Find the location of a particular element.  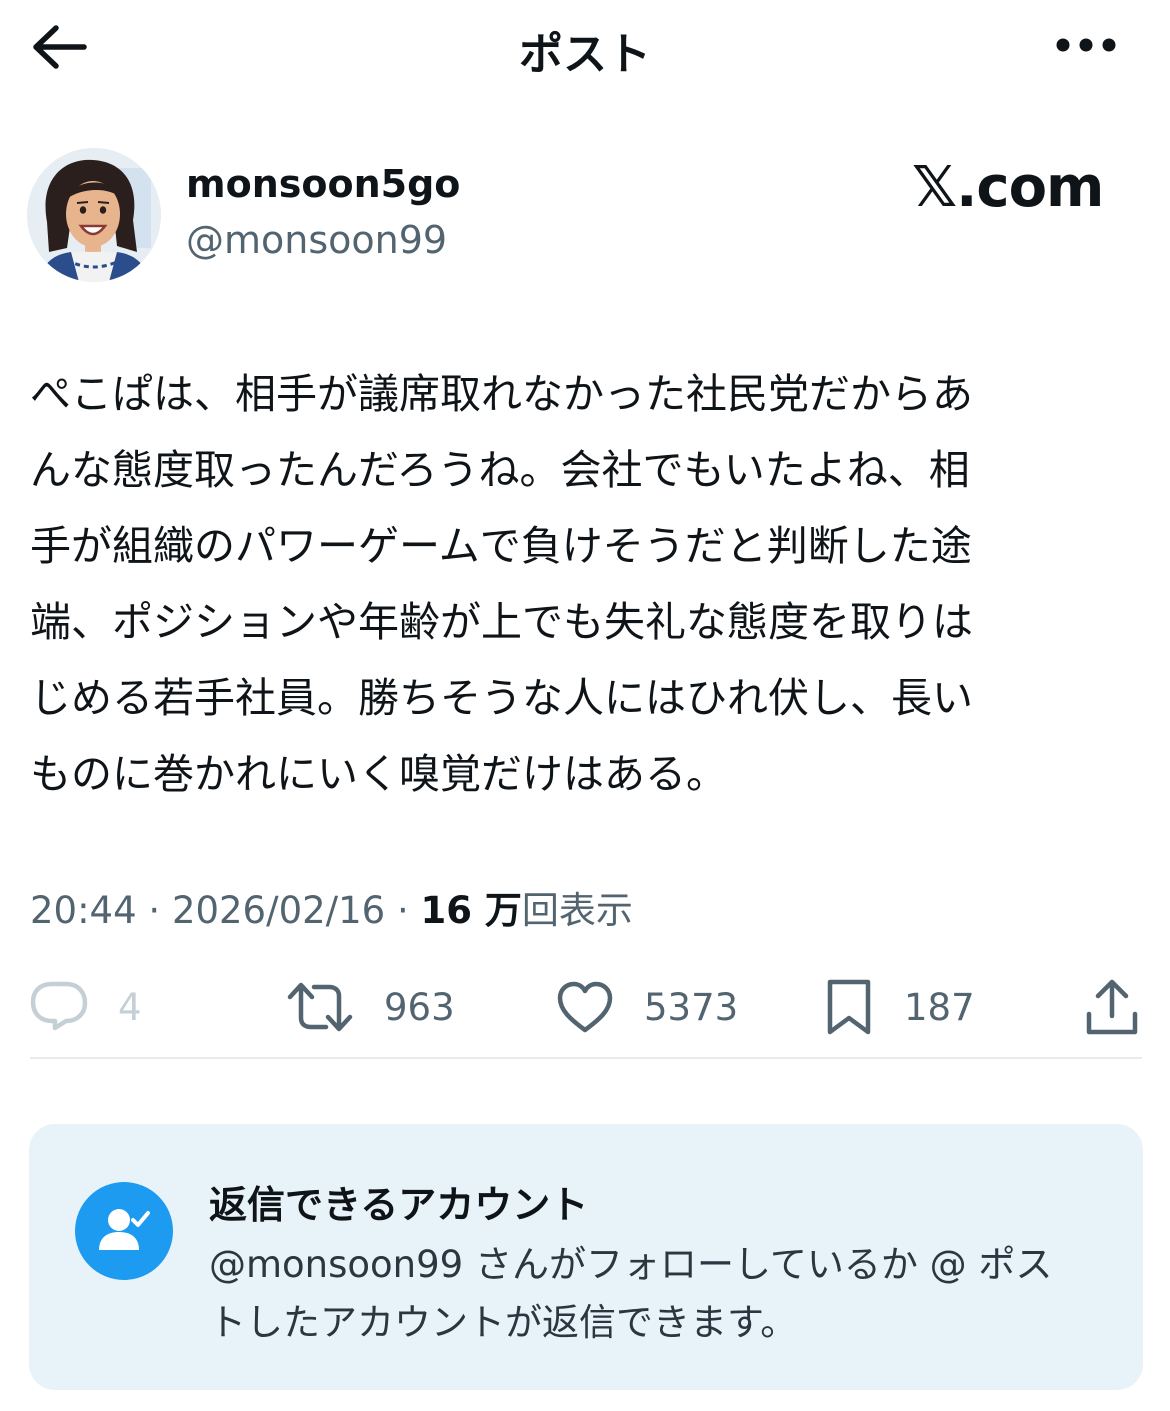

person-check-icon is located at coordinates (124, 1229).